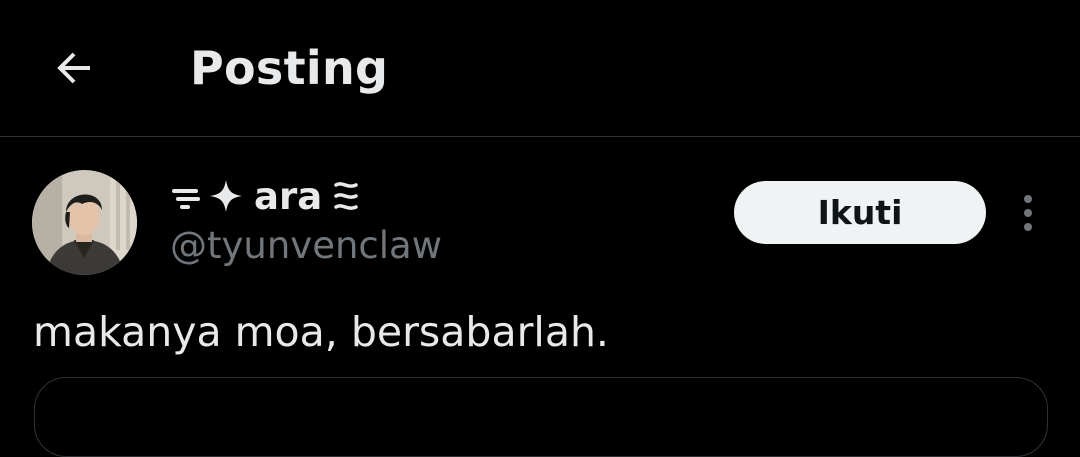  What do you see at coordinates (321, 332) in the screenshot?
I see `post-text: makanya moa, bersabarlah.` at bounding box center [321, 332].